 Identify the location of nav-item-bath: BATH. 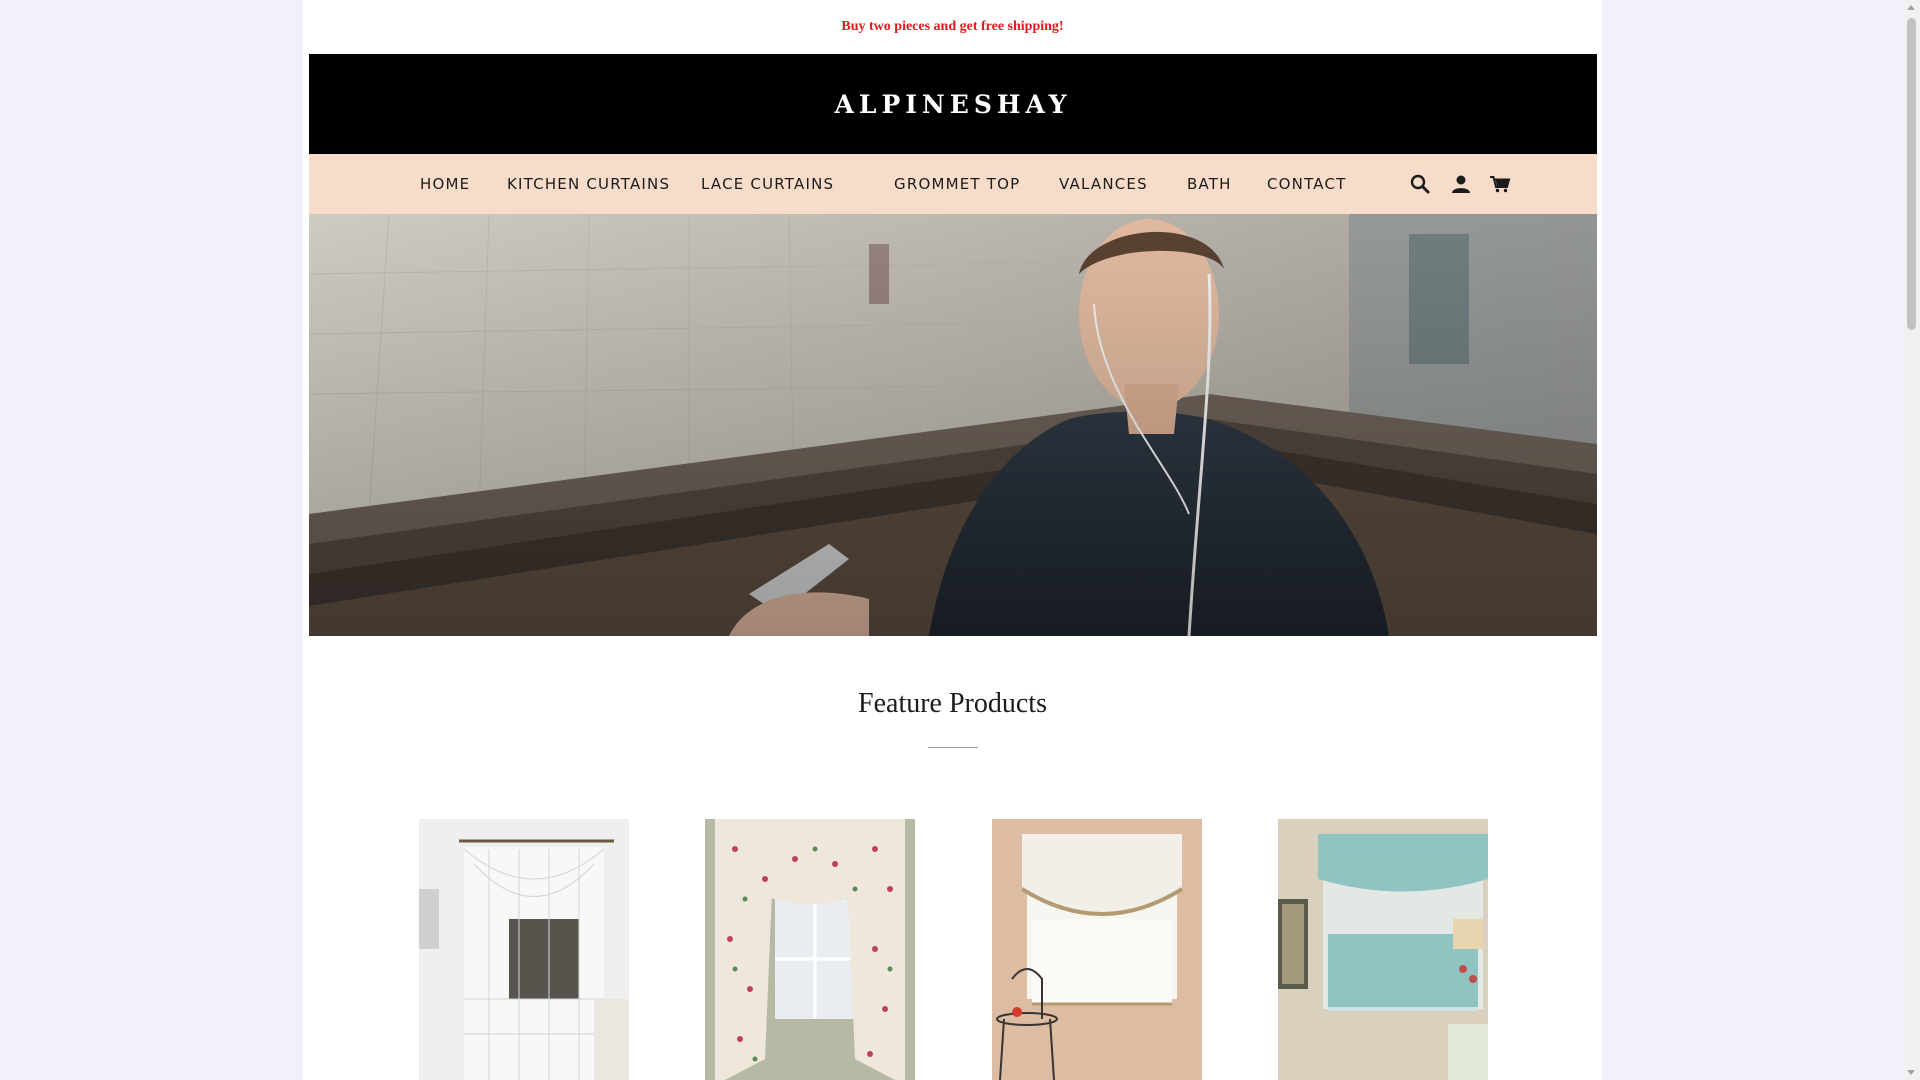
(1209, 184).